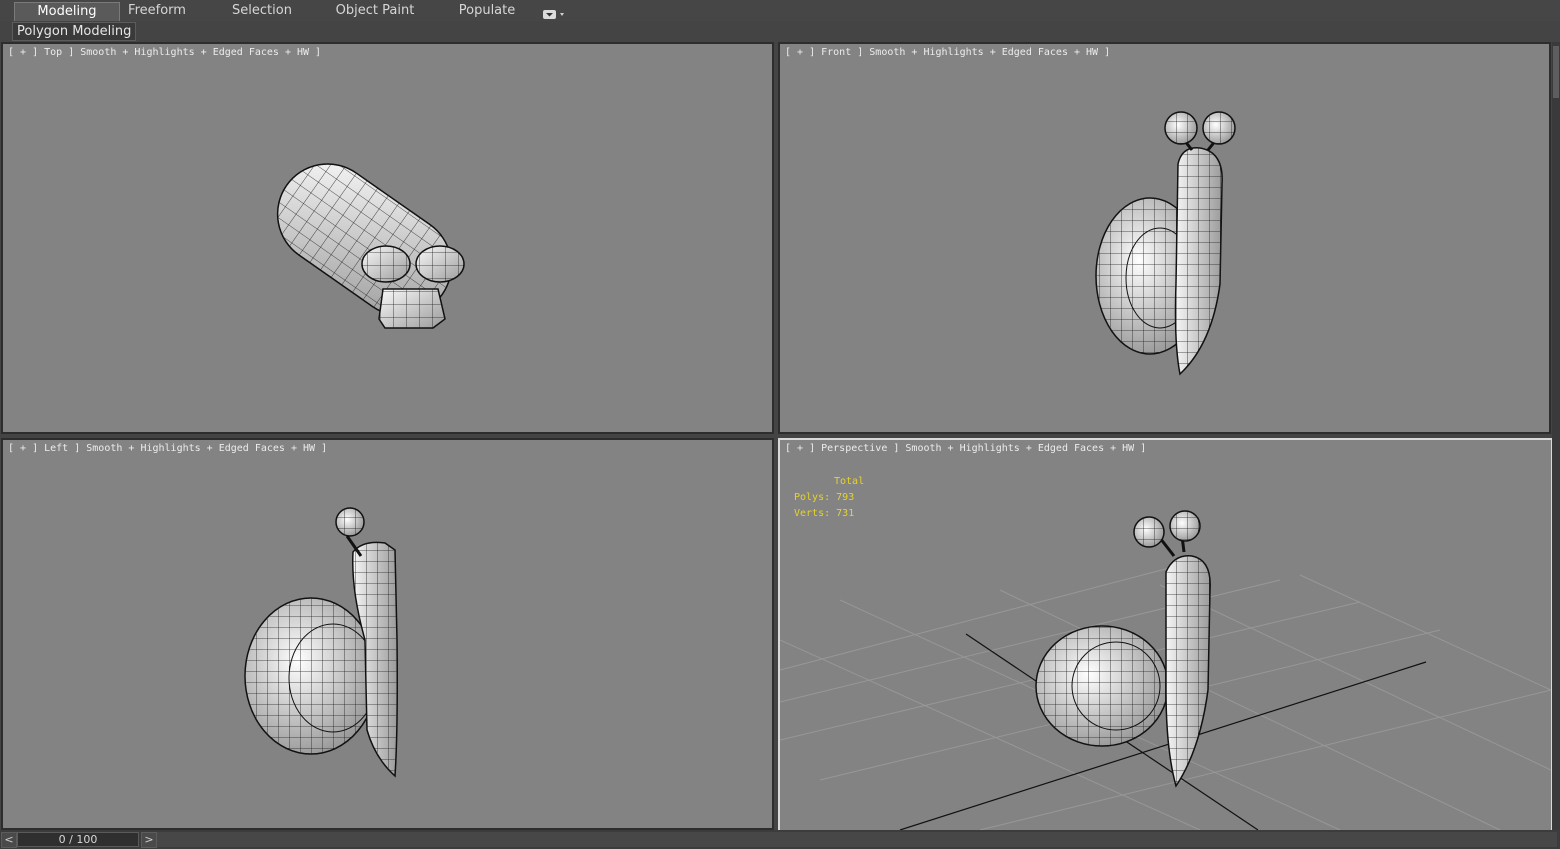 The width and height of the screenshot is (1560, 849). I want to click on frame-counter: 0 / 100, so click(78, 839).